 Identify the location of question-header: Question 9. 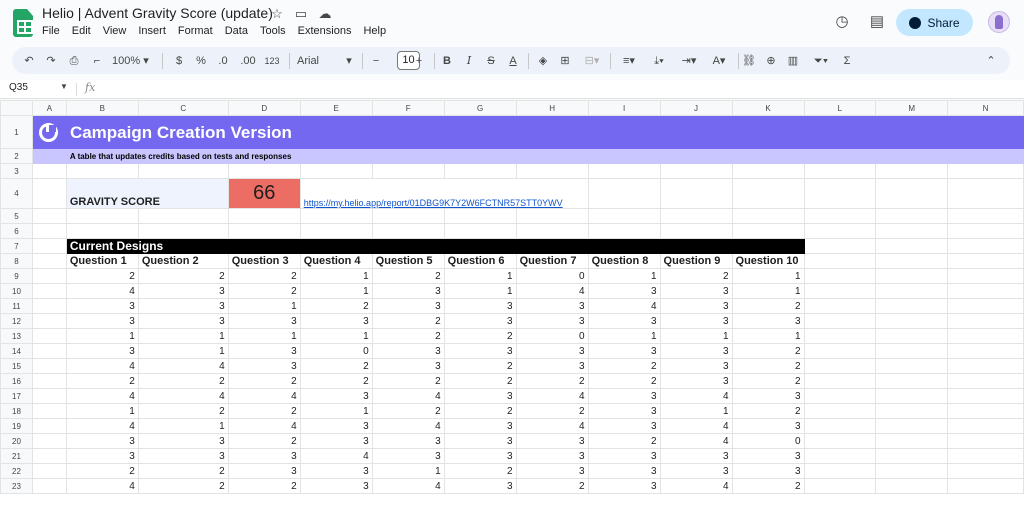
(696, 261).